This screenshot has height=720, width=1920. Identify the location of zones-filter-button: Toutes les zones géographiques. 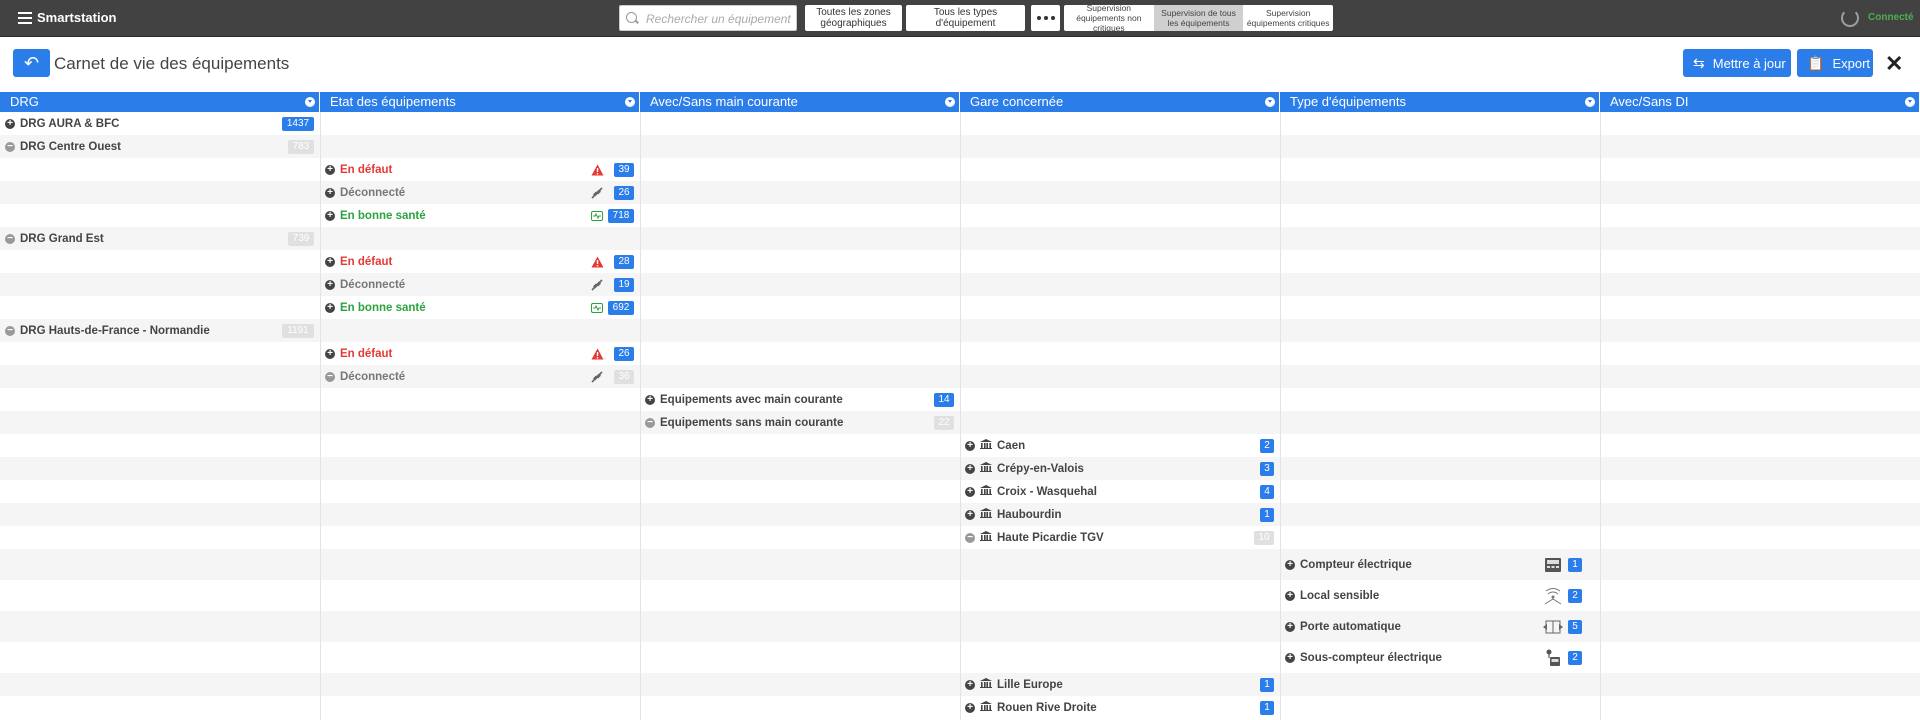
(853, 18).